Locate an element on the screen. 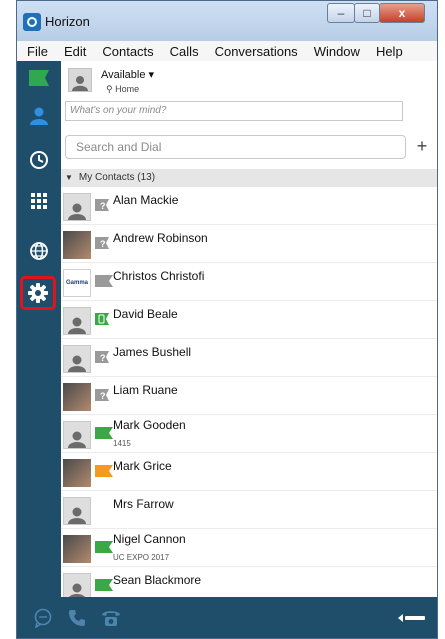 This screenshot has width=445, height=639. status-mobile-icon is located at coordinates (101, 319).